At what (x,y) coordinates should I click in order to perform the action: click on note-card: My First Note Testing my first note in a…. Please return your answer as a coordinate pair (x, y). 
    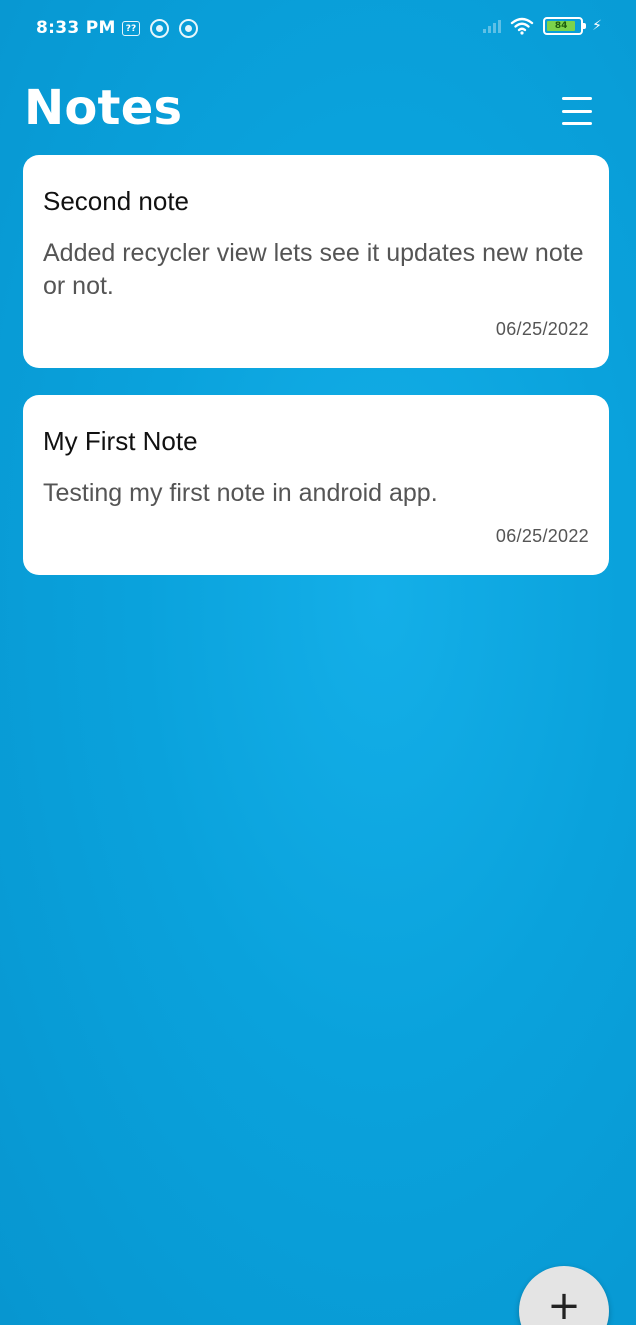
    Looking at the image, I should click on (316, 485).